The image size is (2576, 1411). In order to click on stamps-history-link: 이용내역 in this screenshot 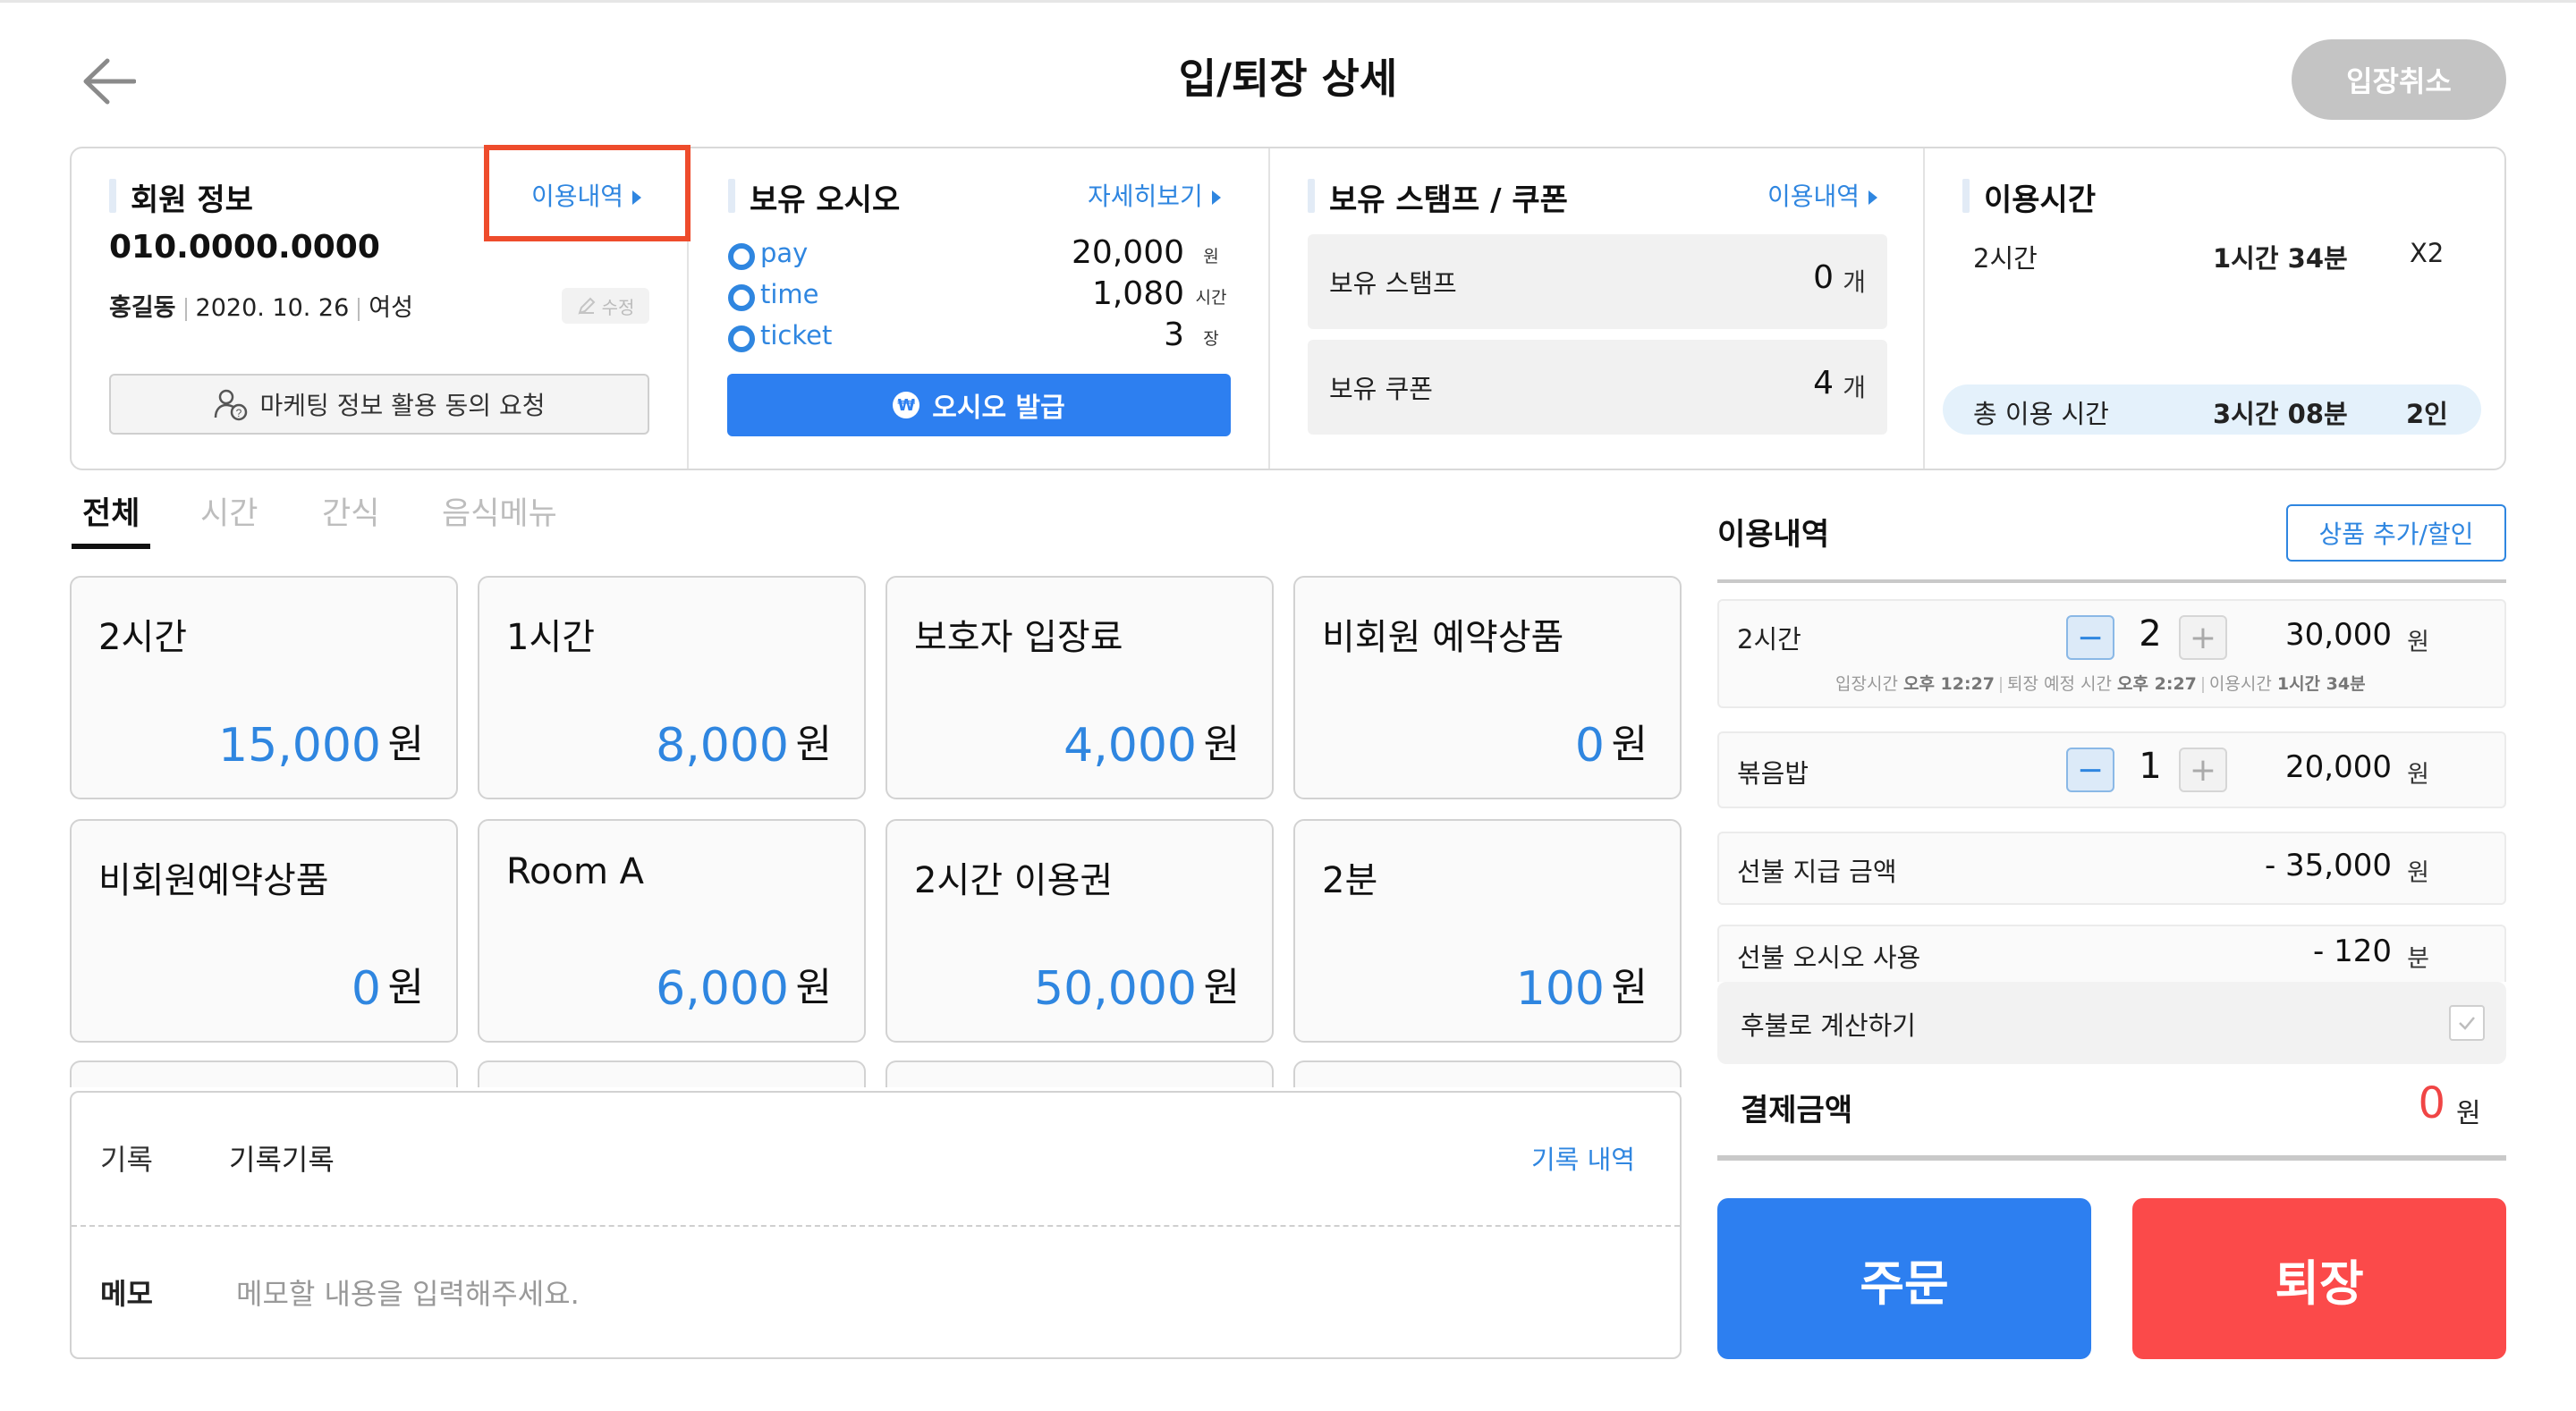, I will do `click(1822, 195)`.